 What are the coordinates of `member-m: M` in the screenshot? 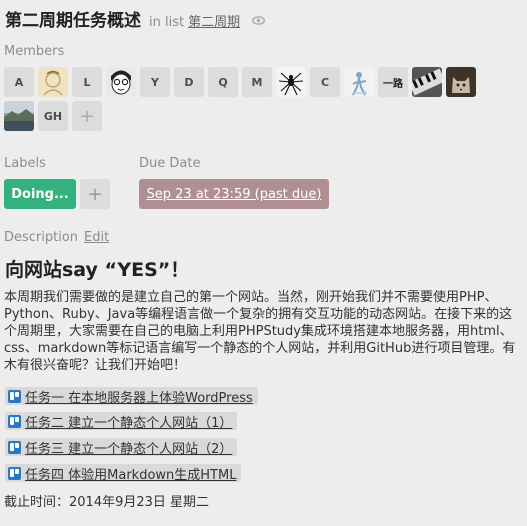 It's located at (257, 82).